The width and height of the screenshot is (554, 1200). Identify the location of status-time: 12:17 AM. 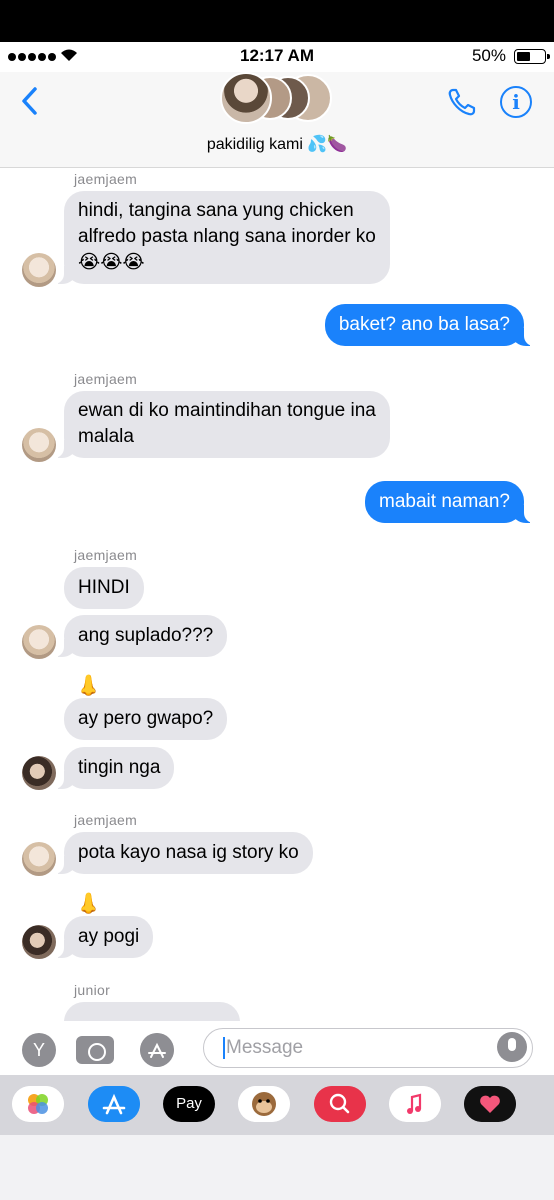
(276, 55).